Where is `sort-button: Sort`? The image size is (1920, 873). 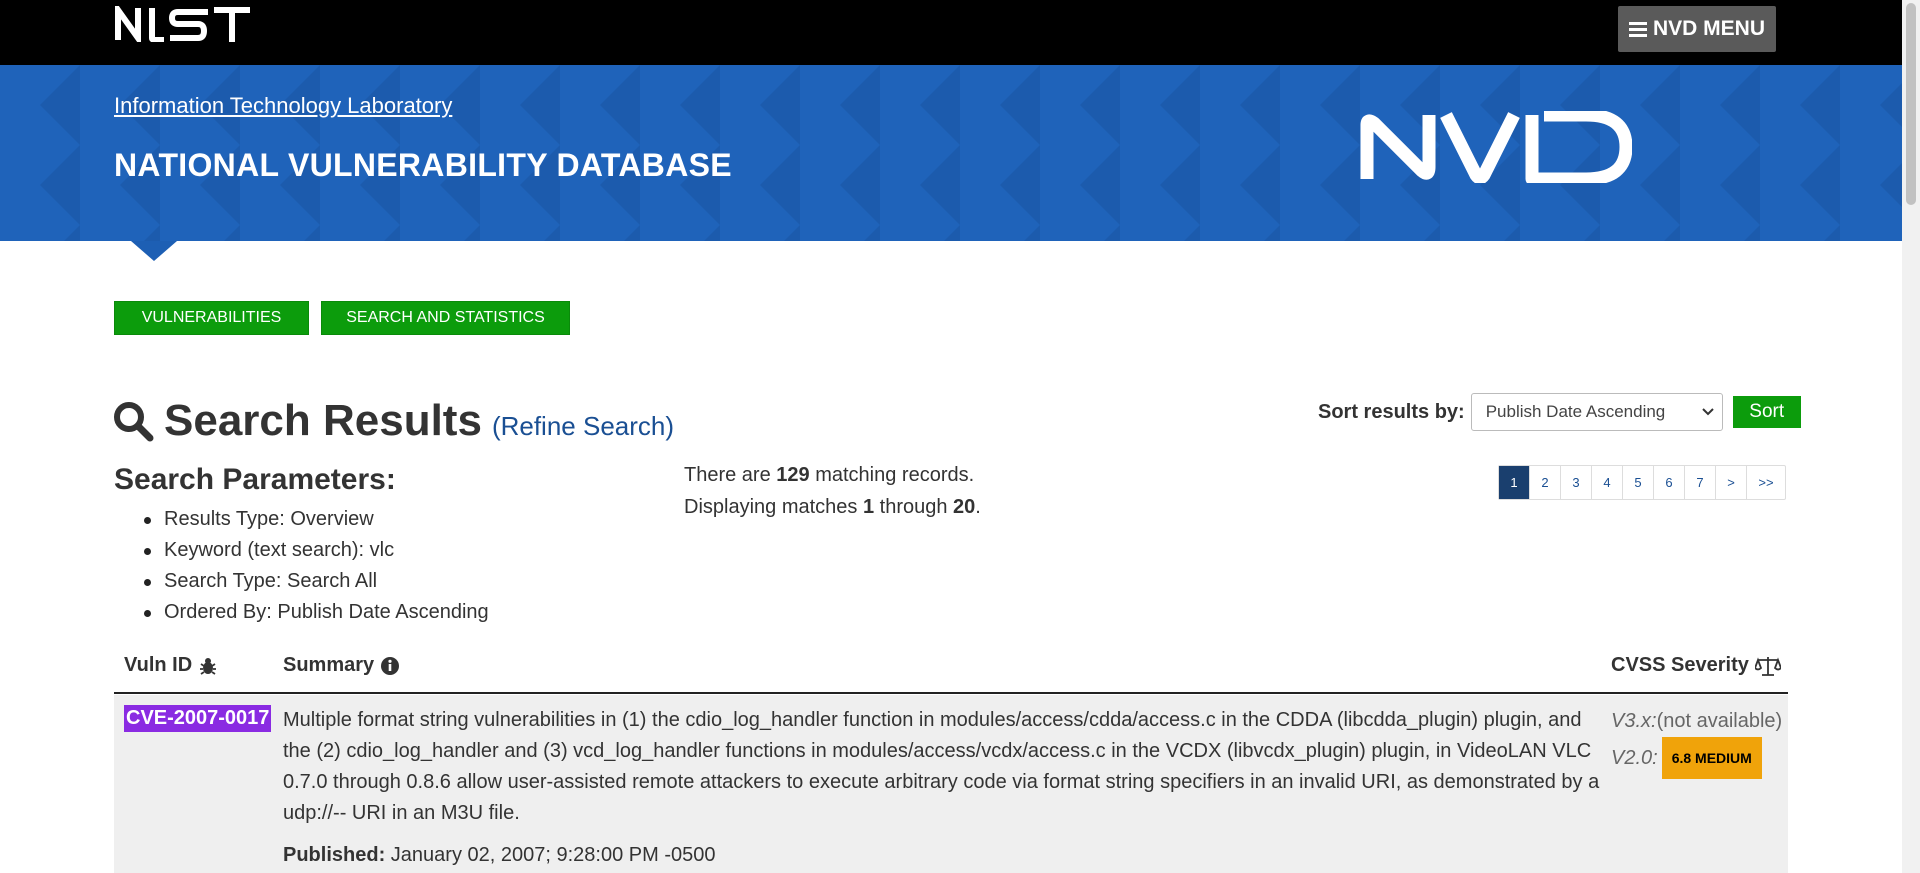
sort-button: Sort is located at coordinates (1766, 412).